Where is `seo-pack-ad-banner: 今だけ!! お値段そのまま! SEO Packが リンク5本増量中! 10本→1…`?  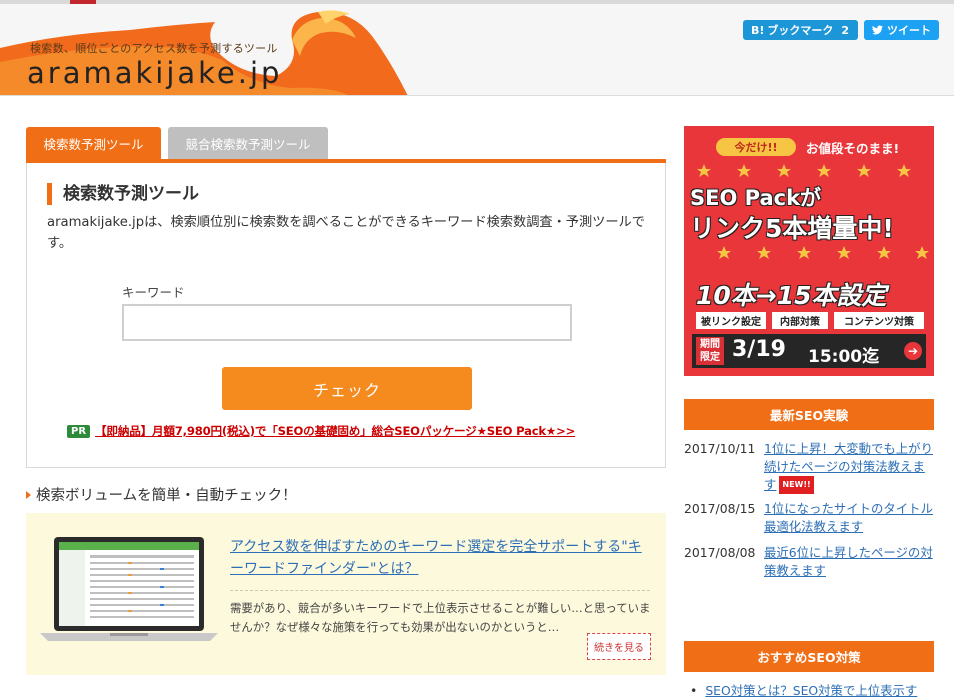
seo-pack-ad-banner: 今だけ!! お値段そのまま! SEO Packが リンク5本増量中! 10本→1… is located at coordinates (809, 251).